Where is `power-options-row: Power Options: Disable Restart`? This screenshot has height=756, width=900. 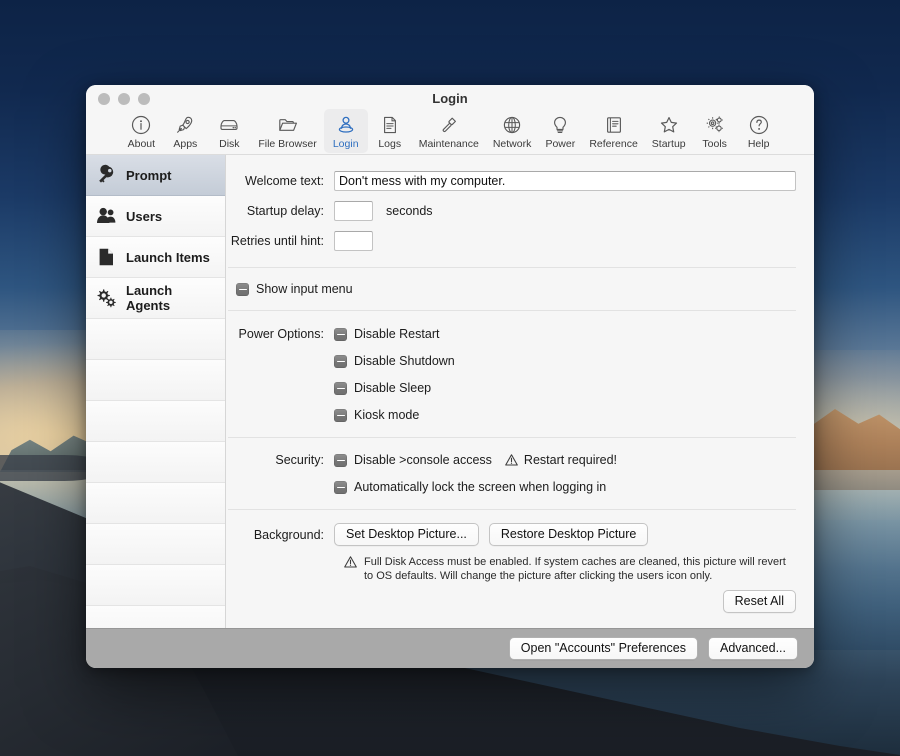
power-options-row: Power Options: Disable Restart is located at coordinates (512, 334).